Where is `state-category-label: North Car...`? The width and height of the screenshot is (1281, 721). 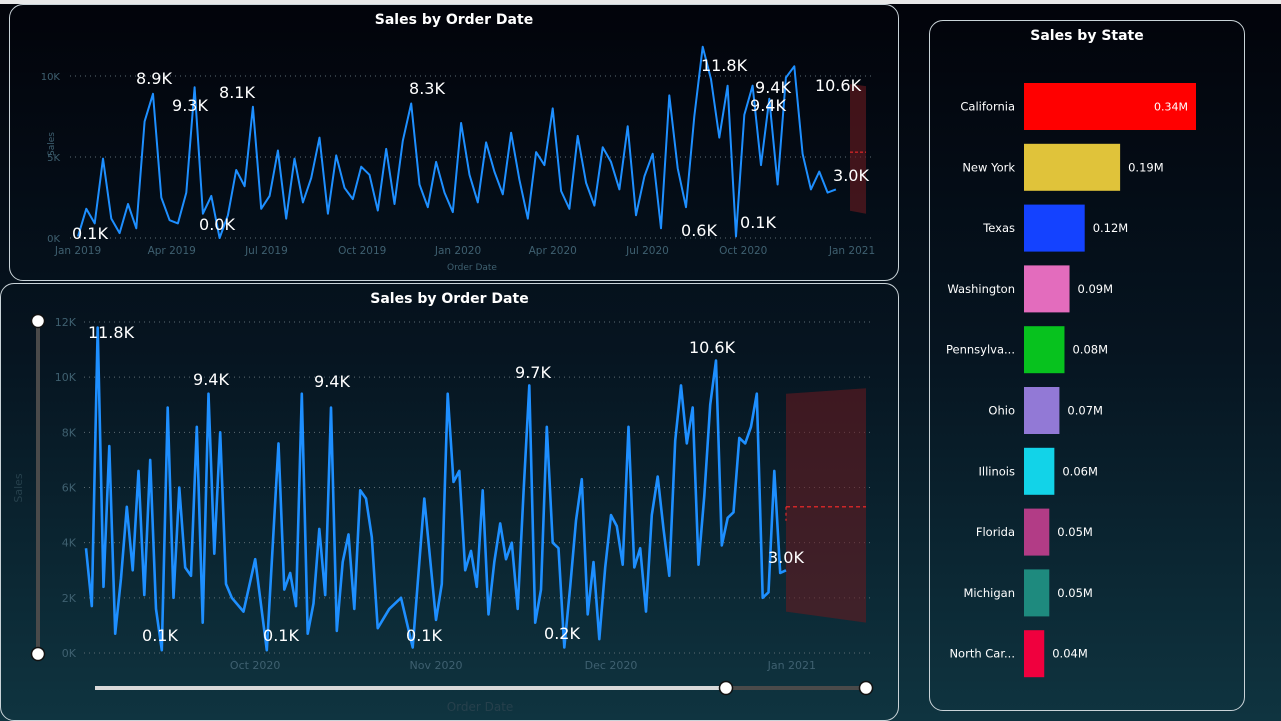 state-category-label: North Car... is located at coordinates (982, 654).